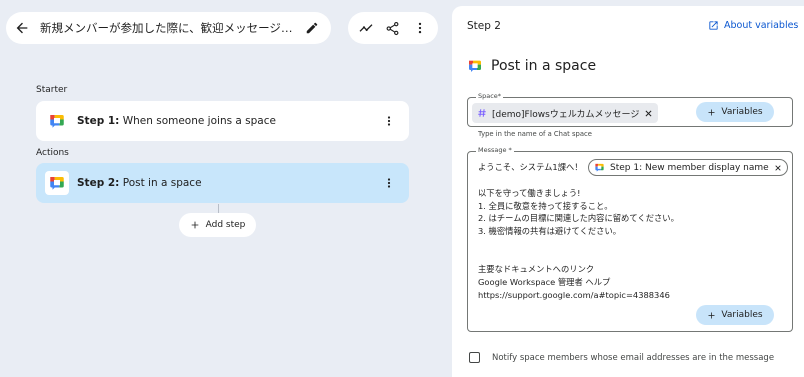 The height and width of the screenshot is (377, 804). What do you see at coordinates (578, 218) in the screenshot?
I see `message-line-3: 2. はチームの目標に関連した内容に留めてください。` at bounding box center [578, 218].